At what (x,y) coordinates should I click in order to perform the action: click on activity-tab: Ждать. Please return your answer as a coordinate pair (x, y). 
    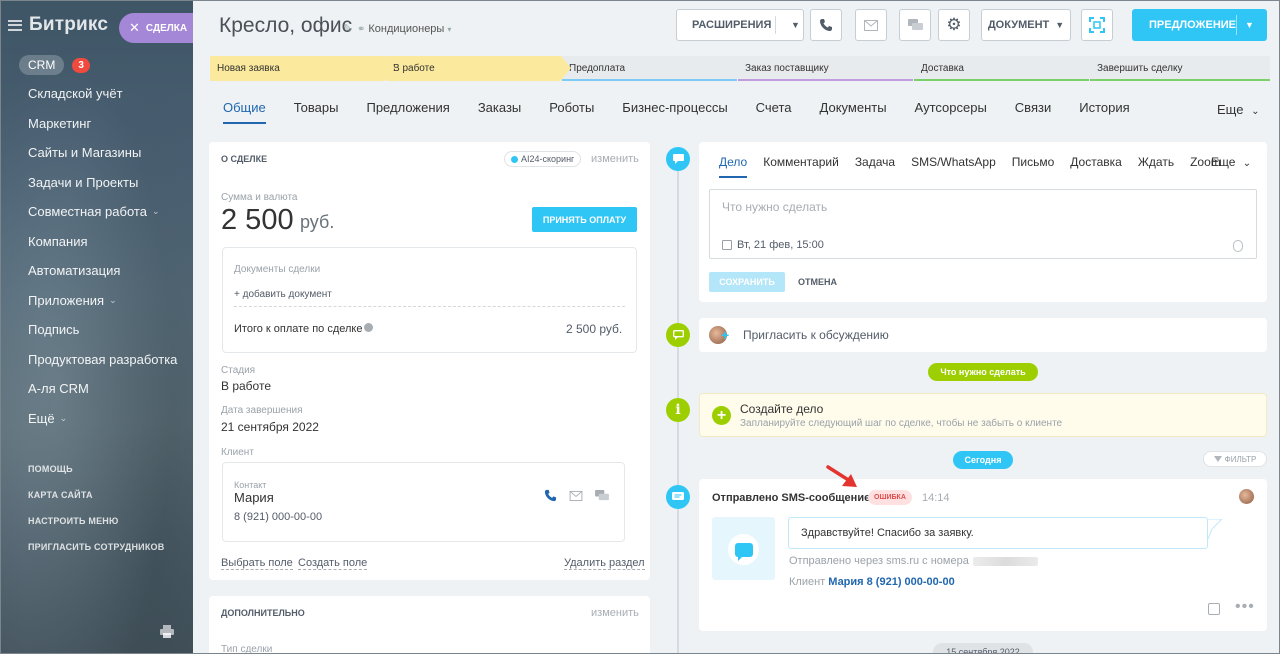
    Looking at the image, I should click on (1156, 162).